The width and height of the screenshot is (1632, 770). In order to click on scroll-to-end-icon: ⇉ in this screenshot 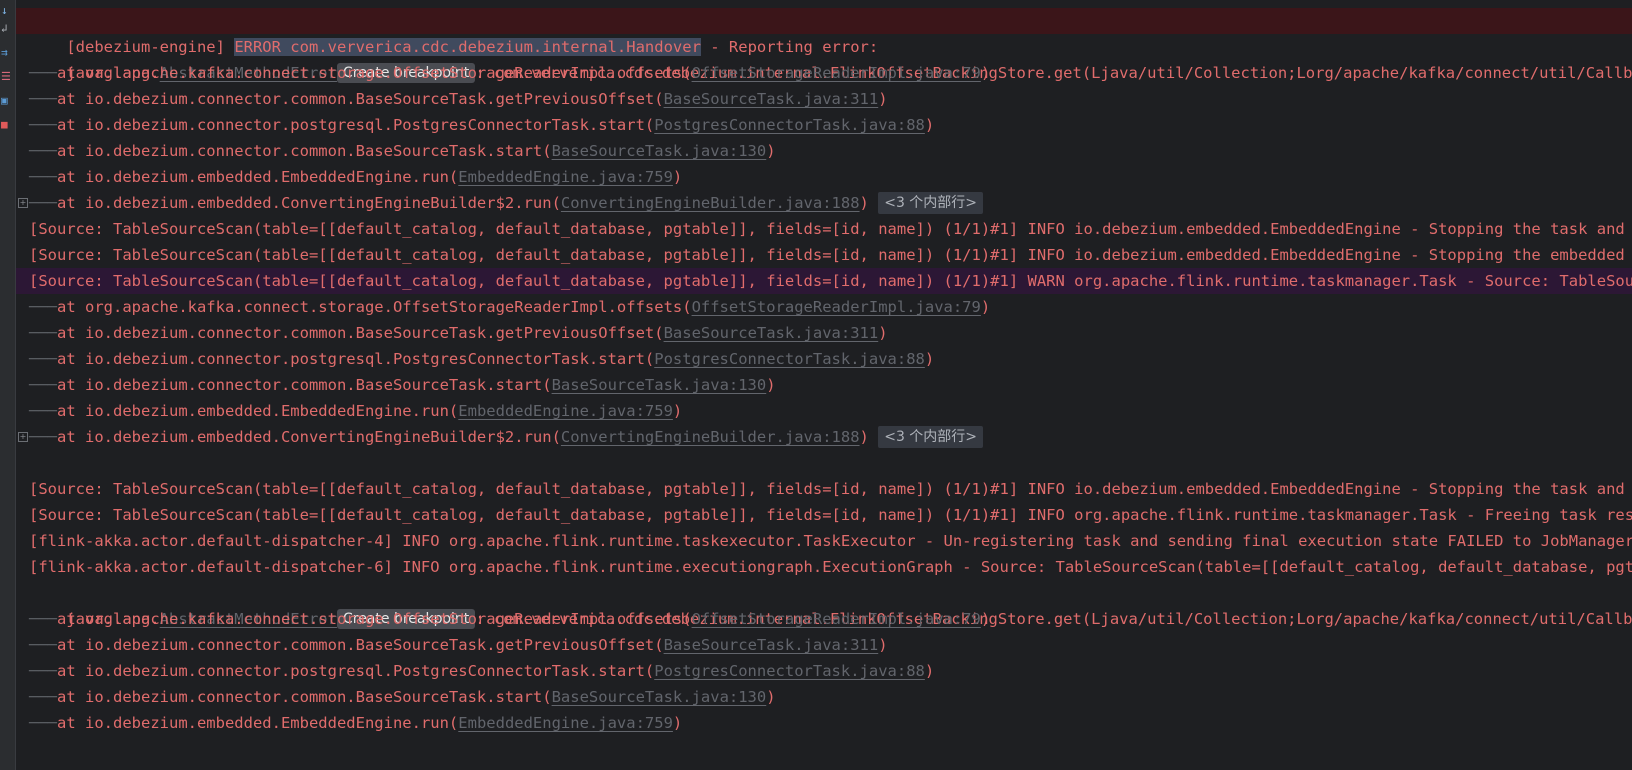, I will do `click(4, 52)`.